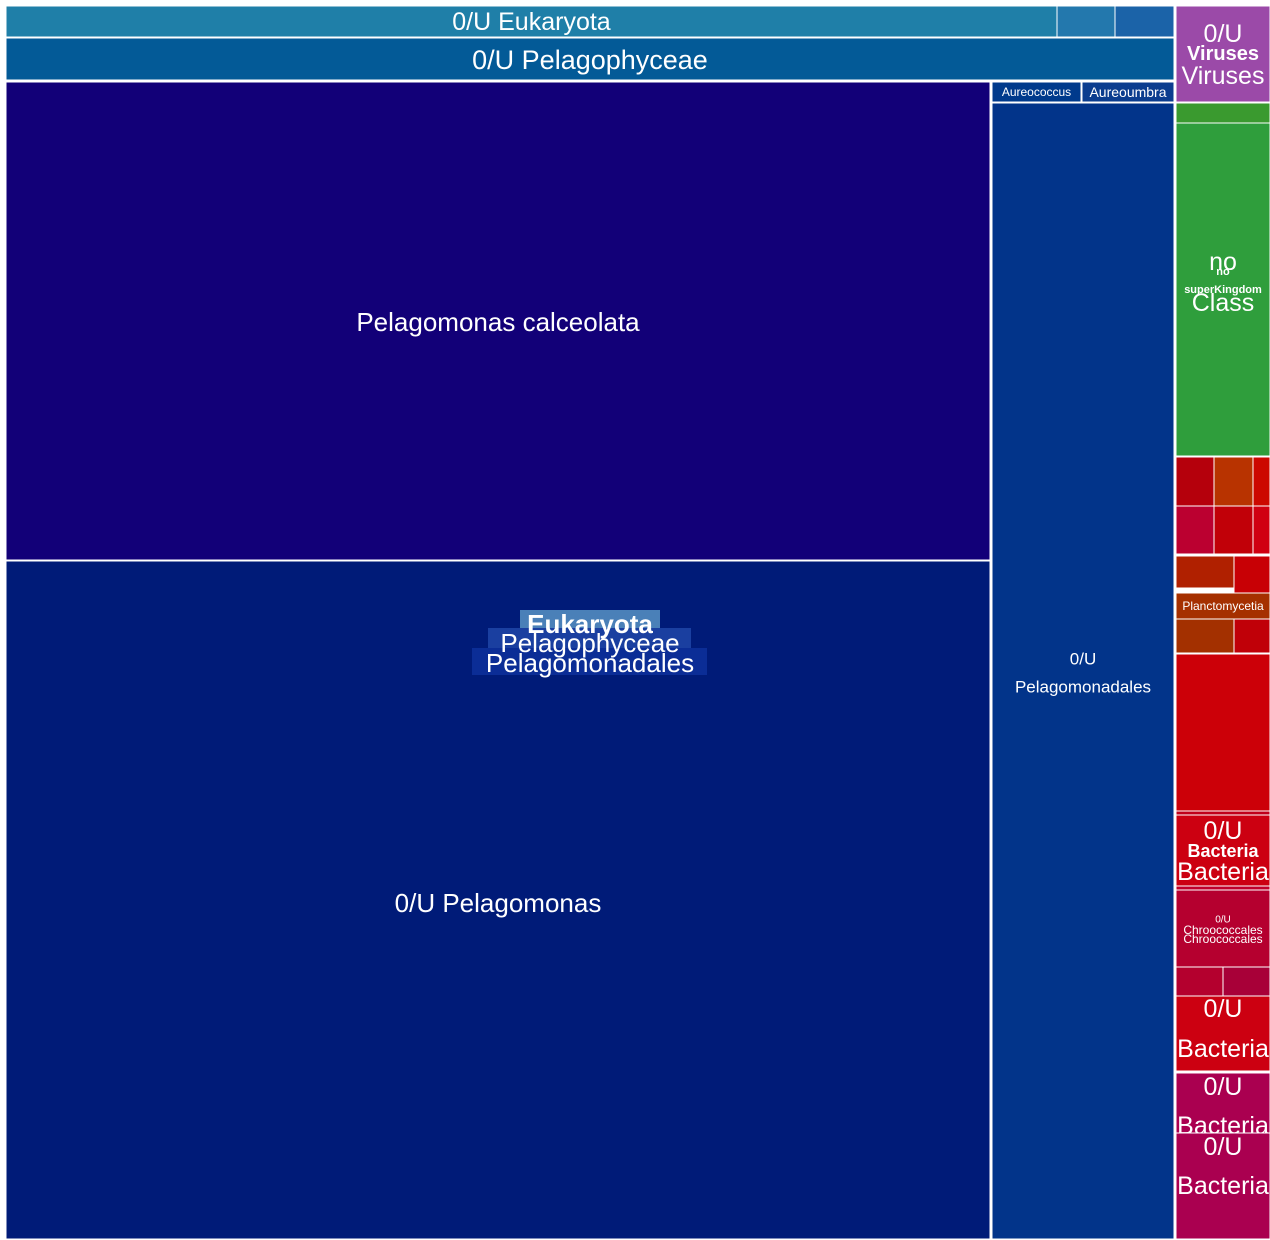 The width and height of the screenshot is (1270, 1240). I want to click on treemap-tile-bacteria-ou-d: 0/UBacteria, so click(1222, 1186).